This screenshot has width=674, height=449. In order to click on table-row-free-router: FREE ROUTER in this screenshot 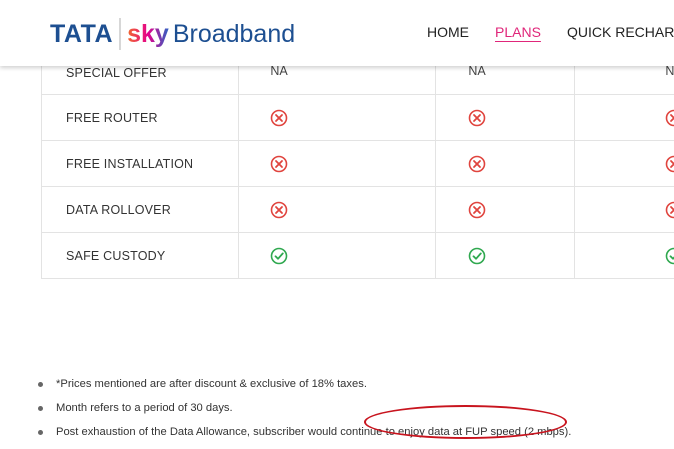, I will do `click(358, 118)`.